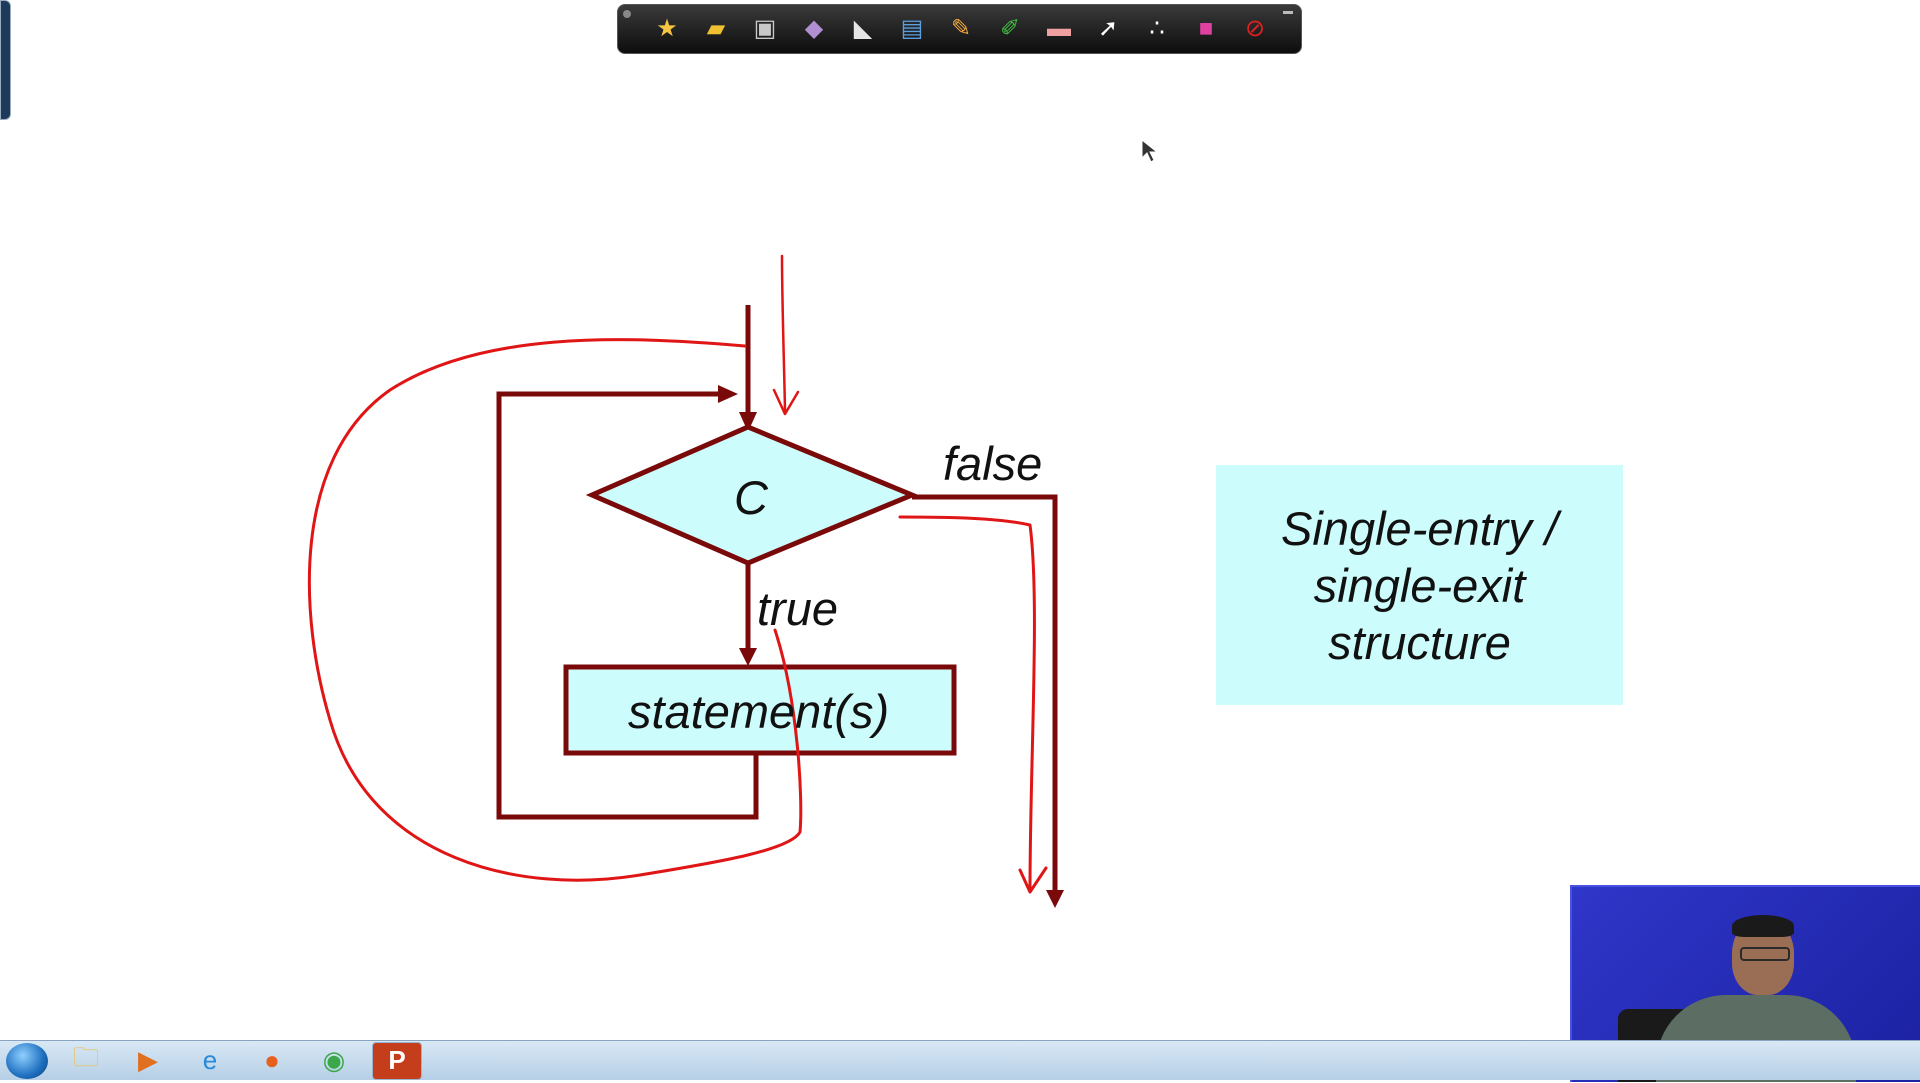  Describe the element at coordinates (334, 1061) in the screenshot. I see `chrome-icon: ◉` at that location.